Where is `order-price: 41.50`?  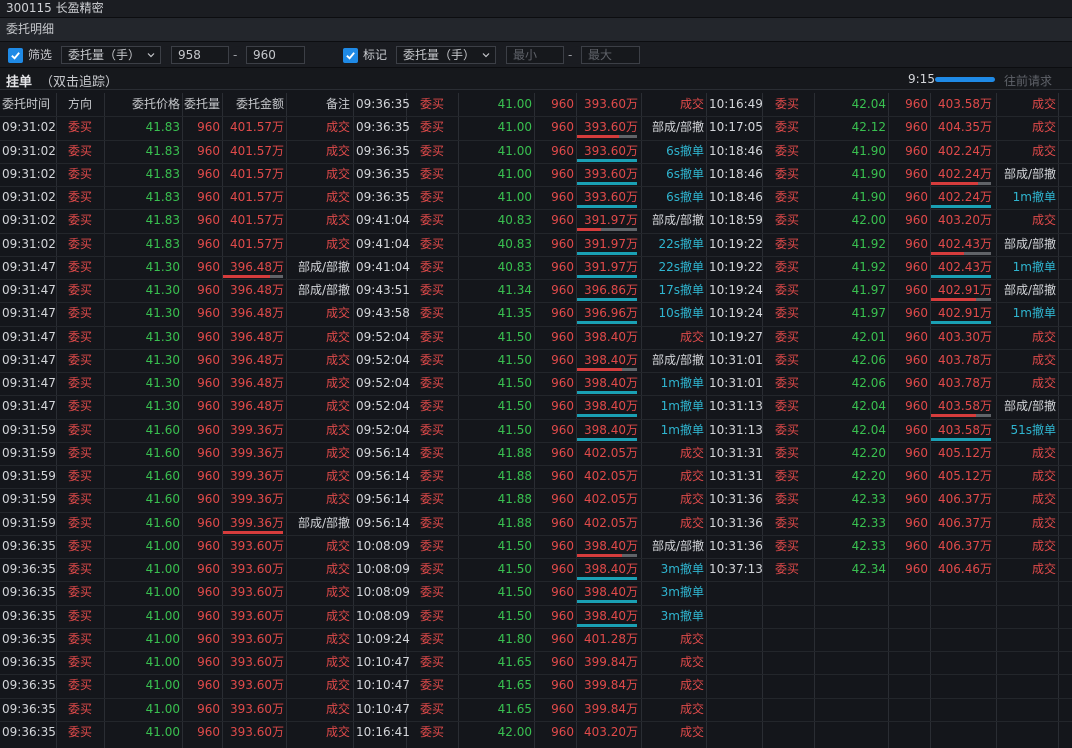 order-price: 41.50 is located at coordinates (514, 546).